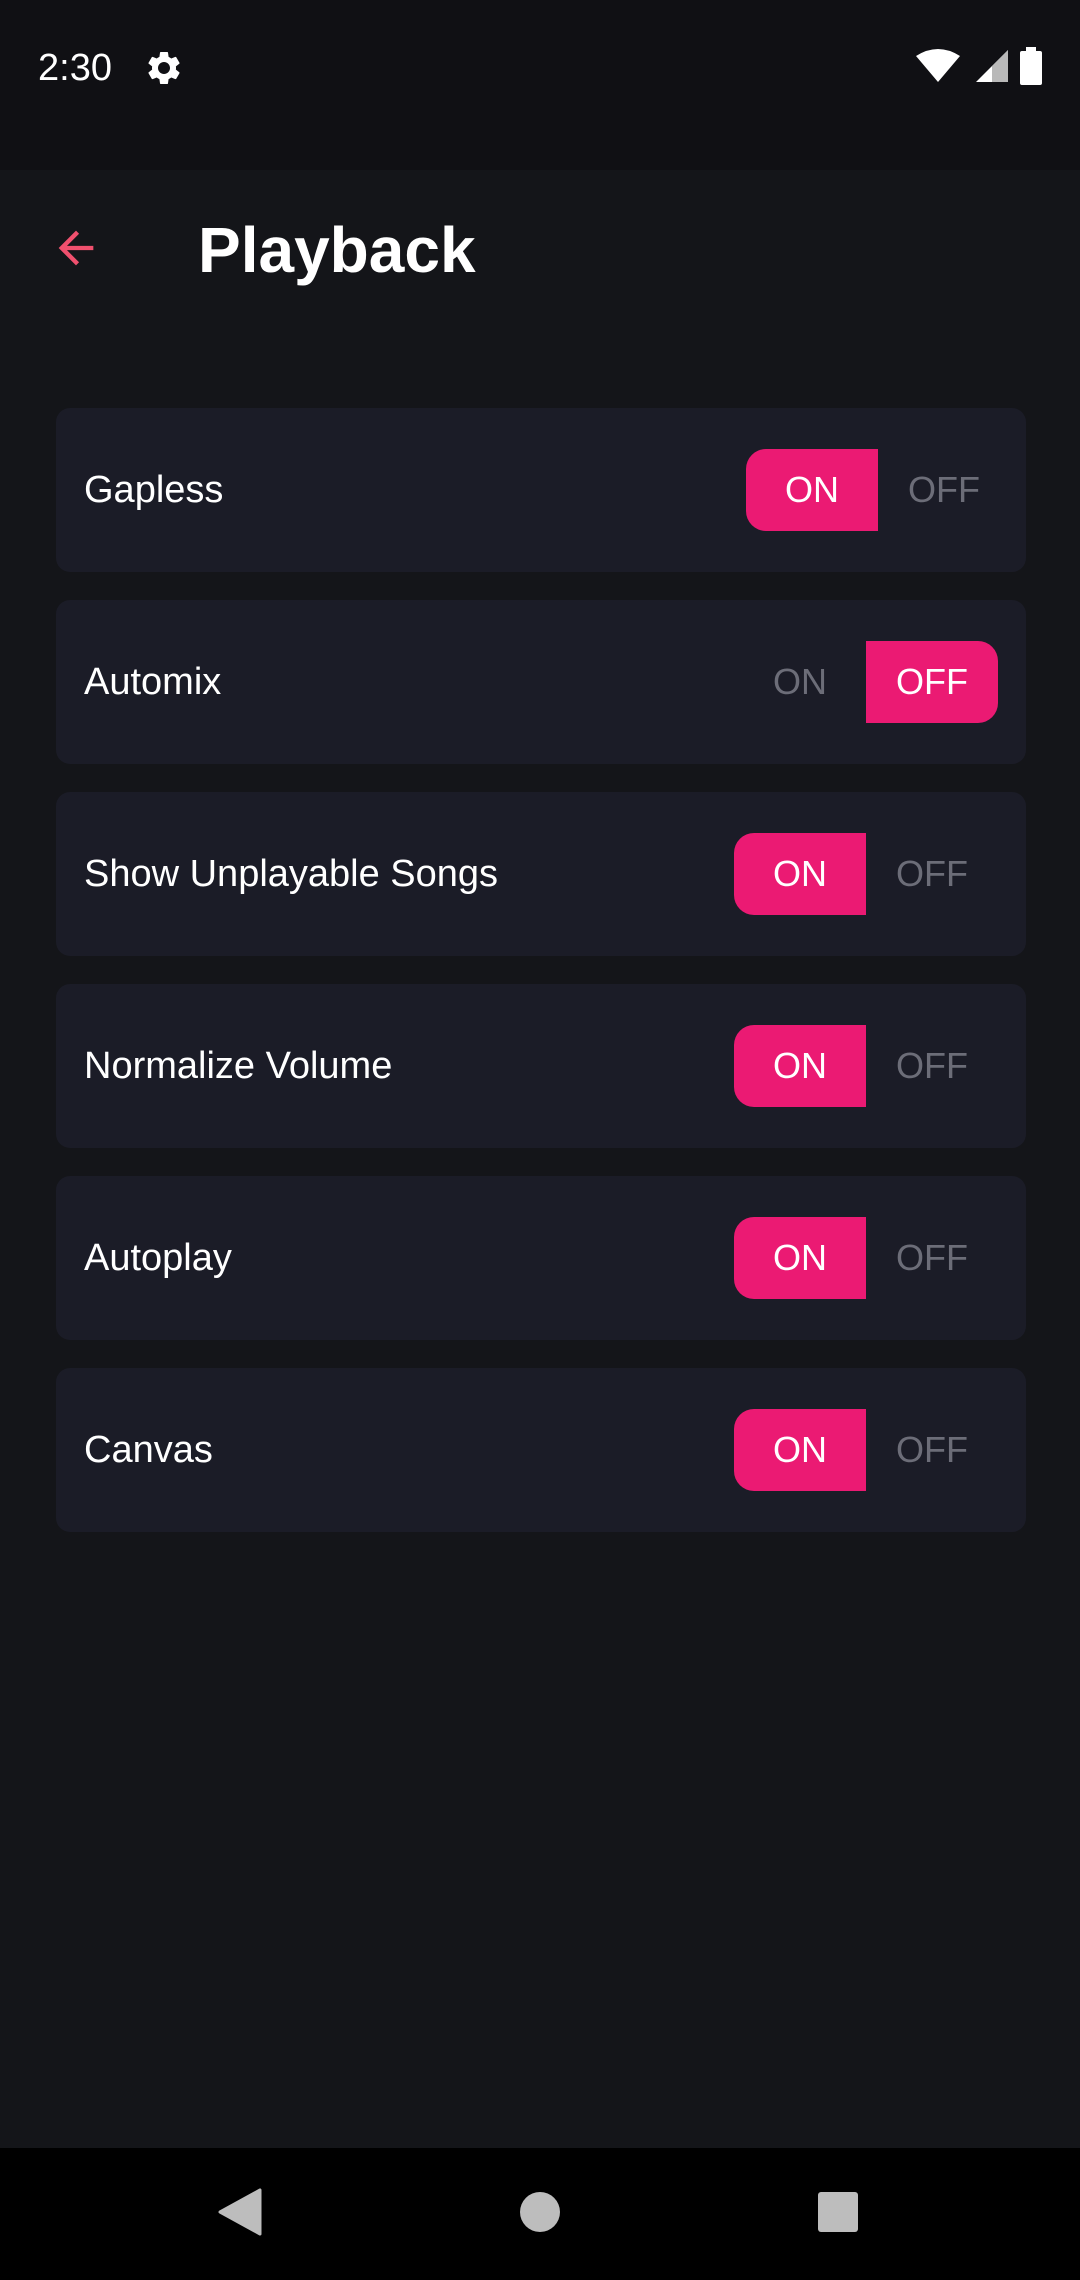 The image size is (1080, 2280). Describe the element at coordinates (75, 68) in the screenshot. I see `status-time: 2:30` at that location.